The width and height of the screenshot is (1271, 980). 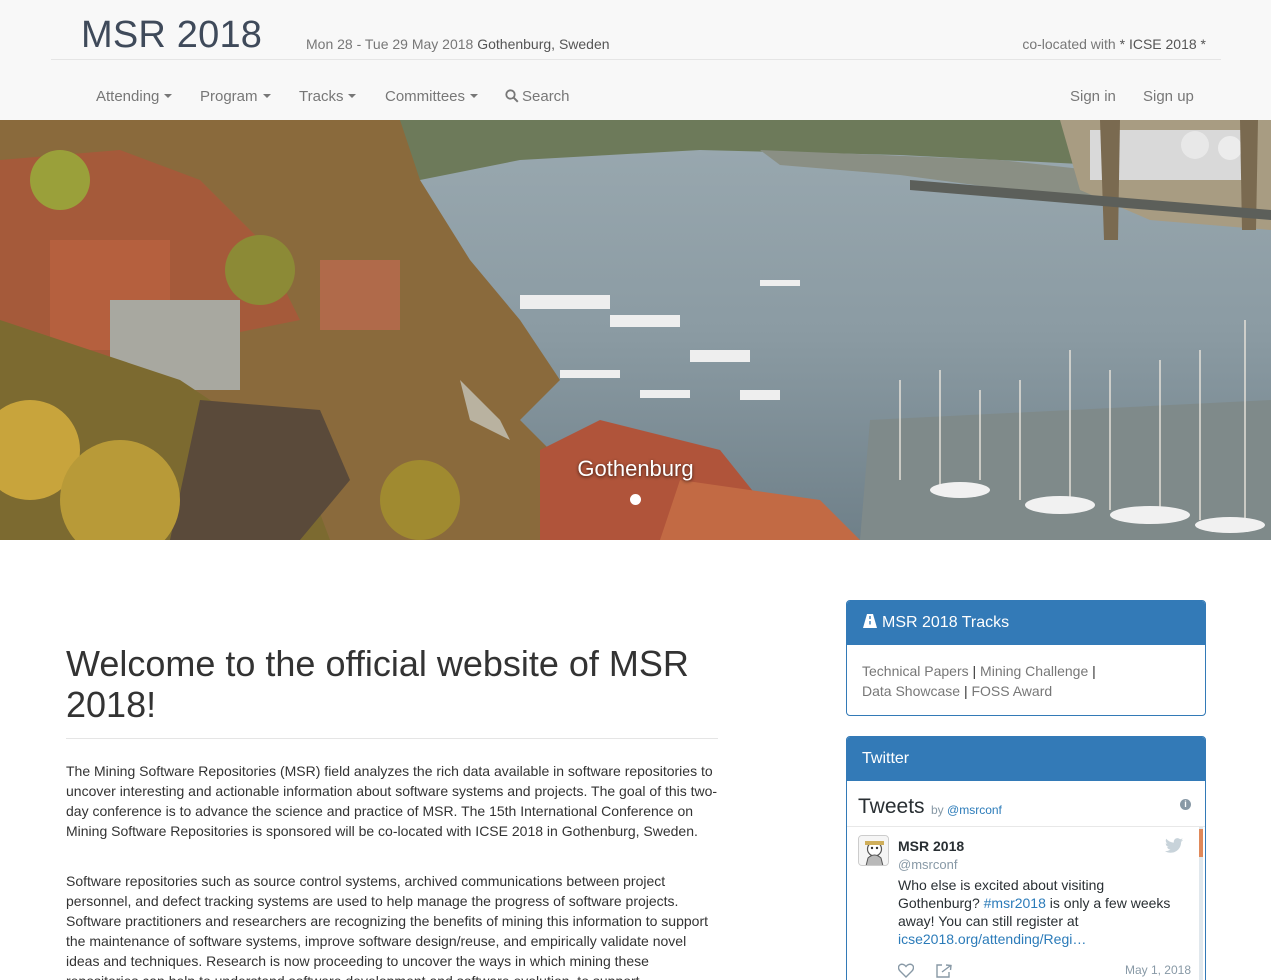 What do you see at coordinates (1174, 845) in the screenshot?
I see `twitter-bird-icon` at bounding box center [1174, 845].